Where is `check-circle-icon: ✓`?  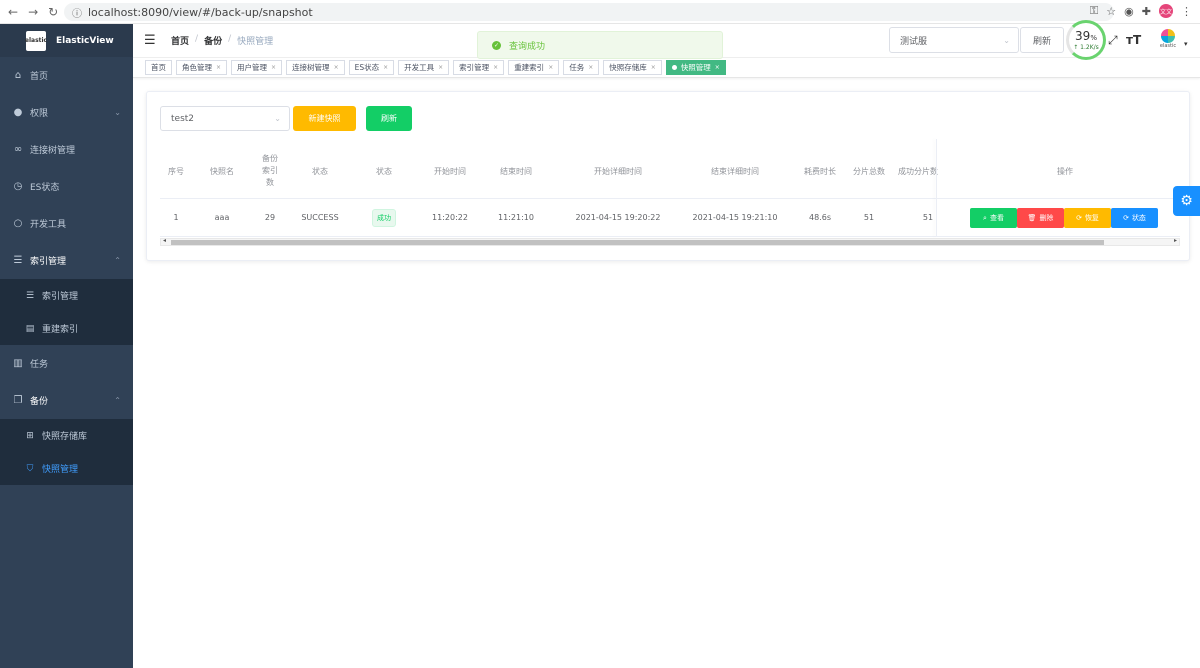
check-circle-icon: ✓ is located at coordinates (496, 45).